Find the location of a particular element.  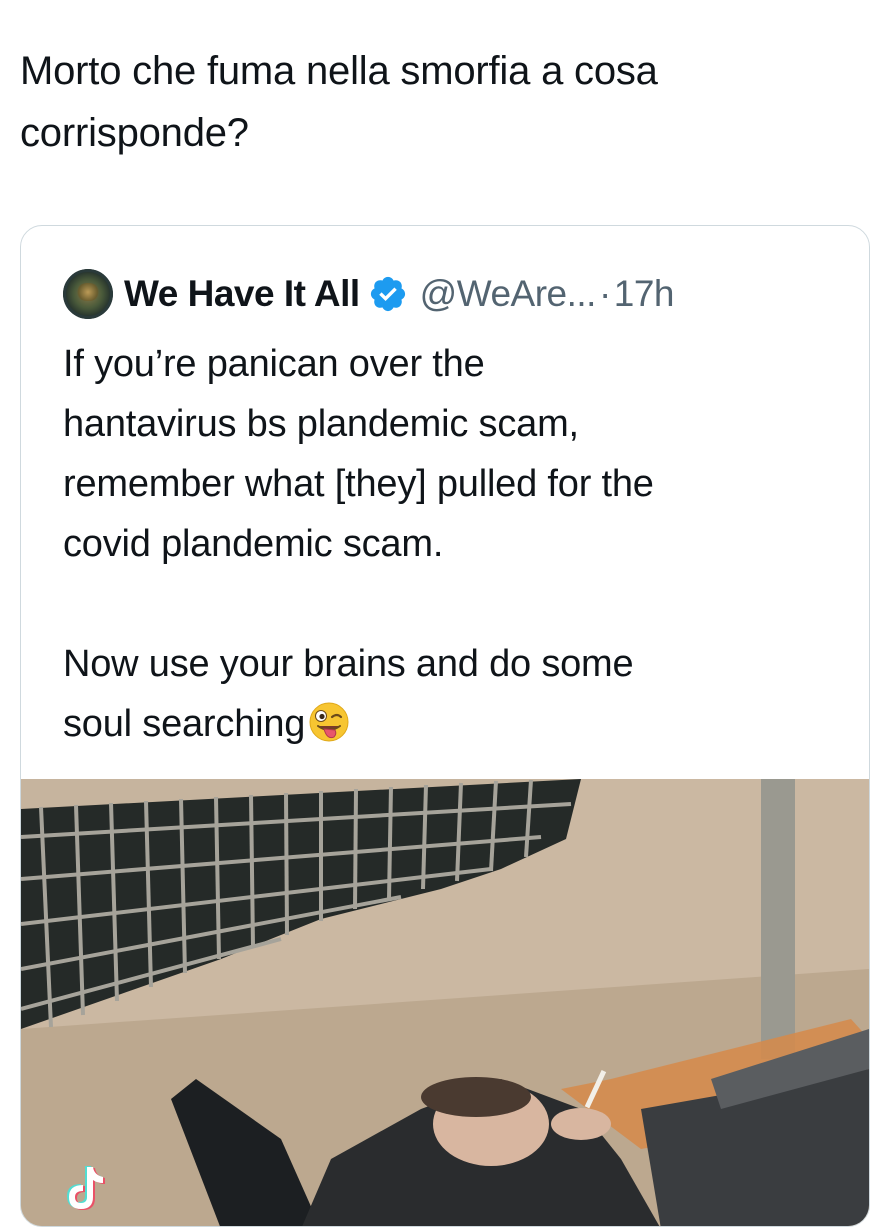

tweet-text-line: corrisponde? is located at coordinates (134, 133).